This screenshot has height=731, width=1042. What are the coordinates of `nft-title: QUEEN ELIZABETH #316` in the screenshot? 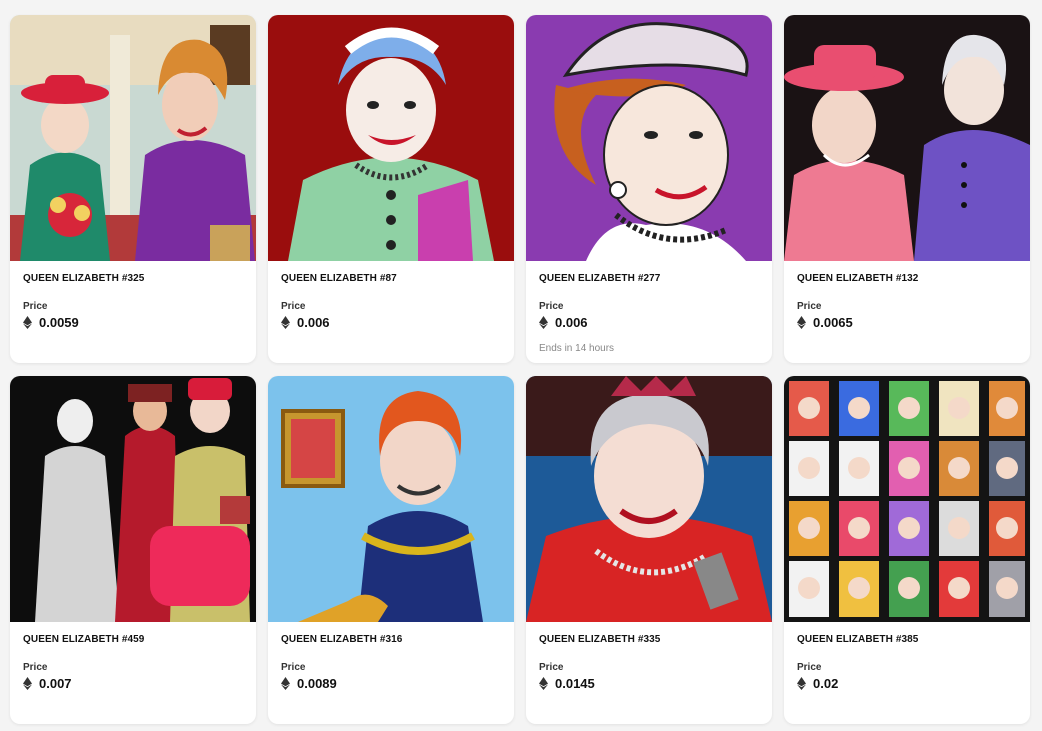 It's located at (391, 639).